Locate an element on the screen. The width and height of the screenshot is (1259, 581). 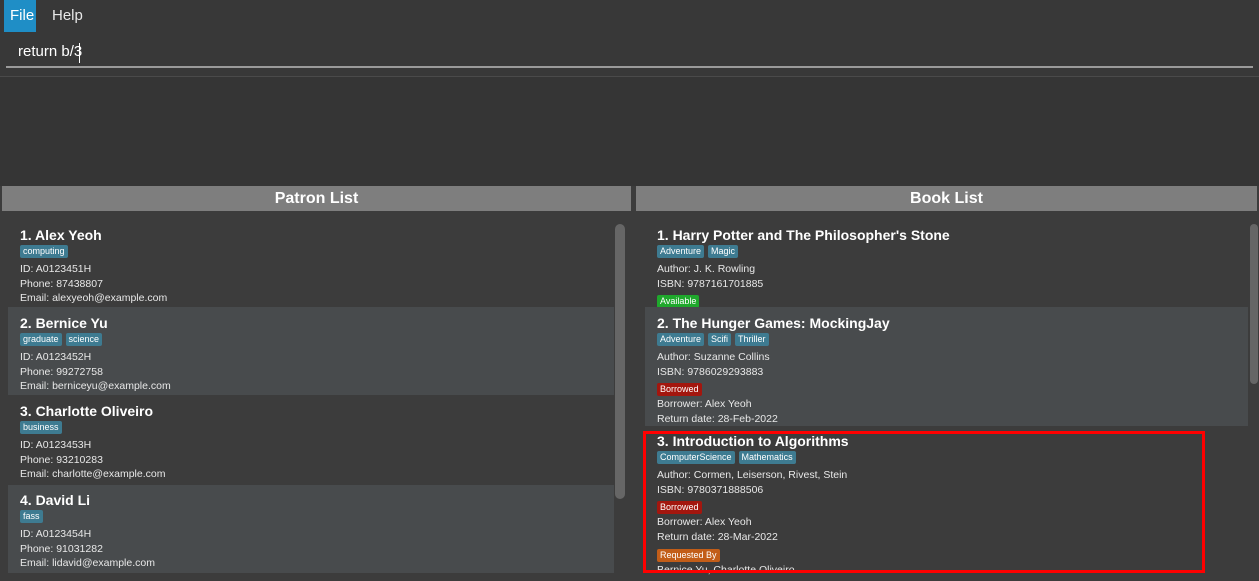
patron-tags: graduate science is located at coordinates (317, 341).